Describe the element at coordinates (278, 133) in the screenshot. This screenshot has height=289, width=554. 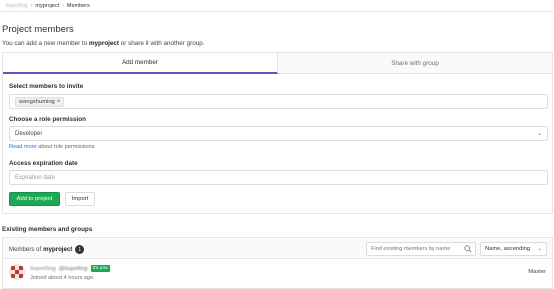
I see `role-select: Developer ⌄` at that location.